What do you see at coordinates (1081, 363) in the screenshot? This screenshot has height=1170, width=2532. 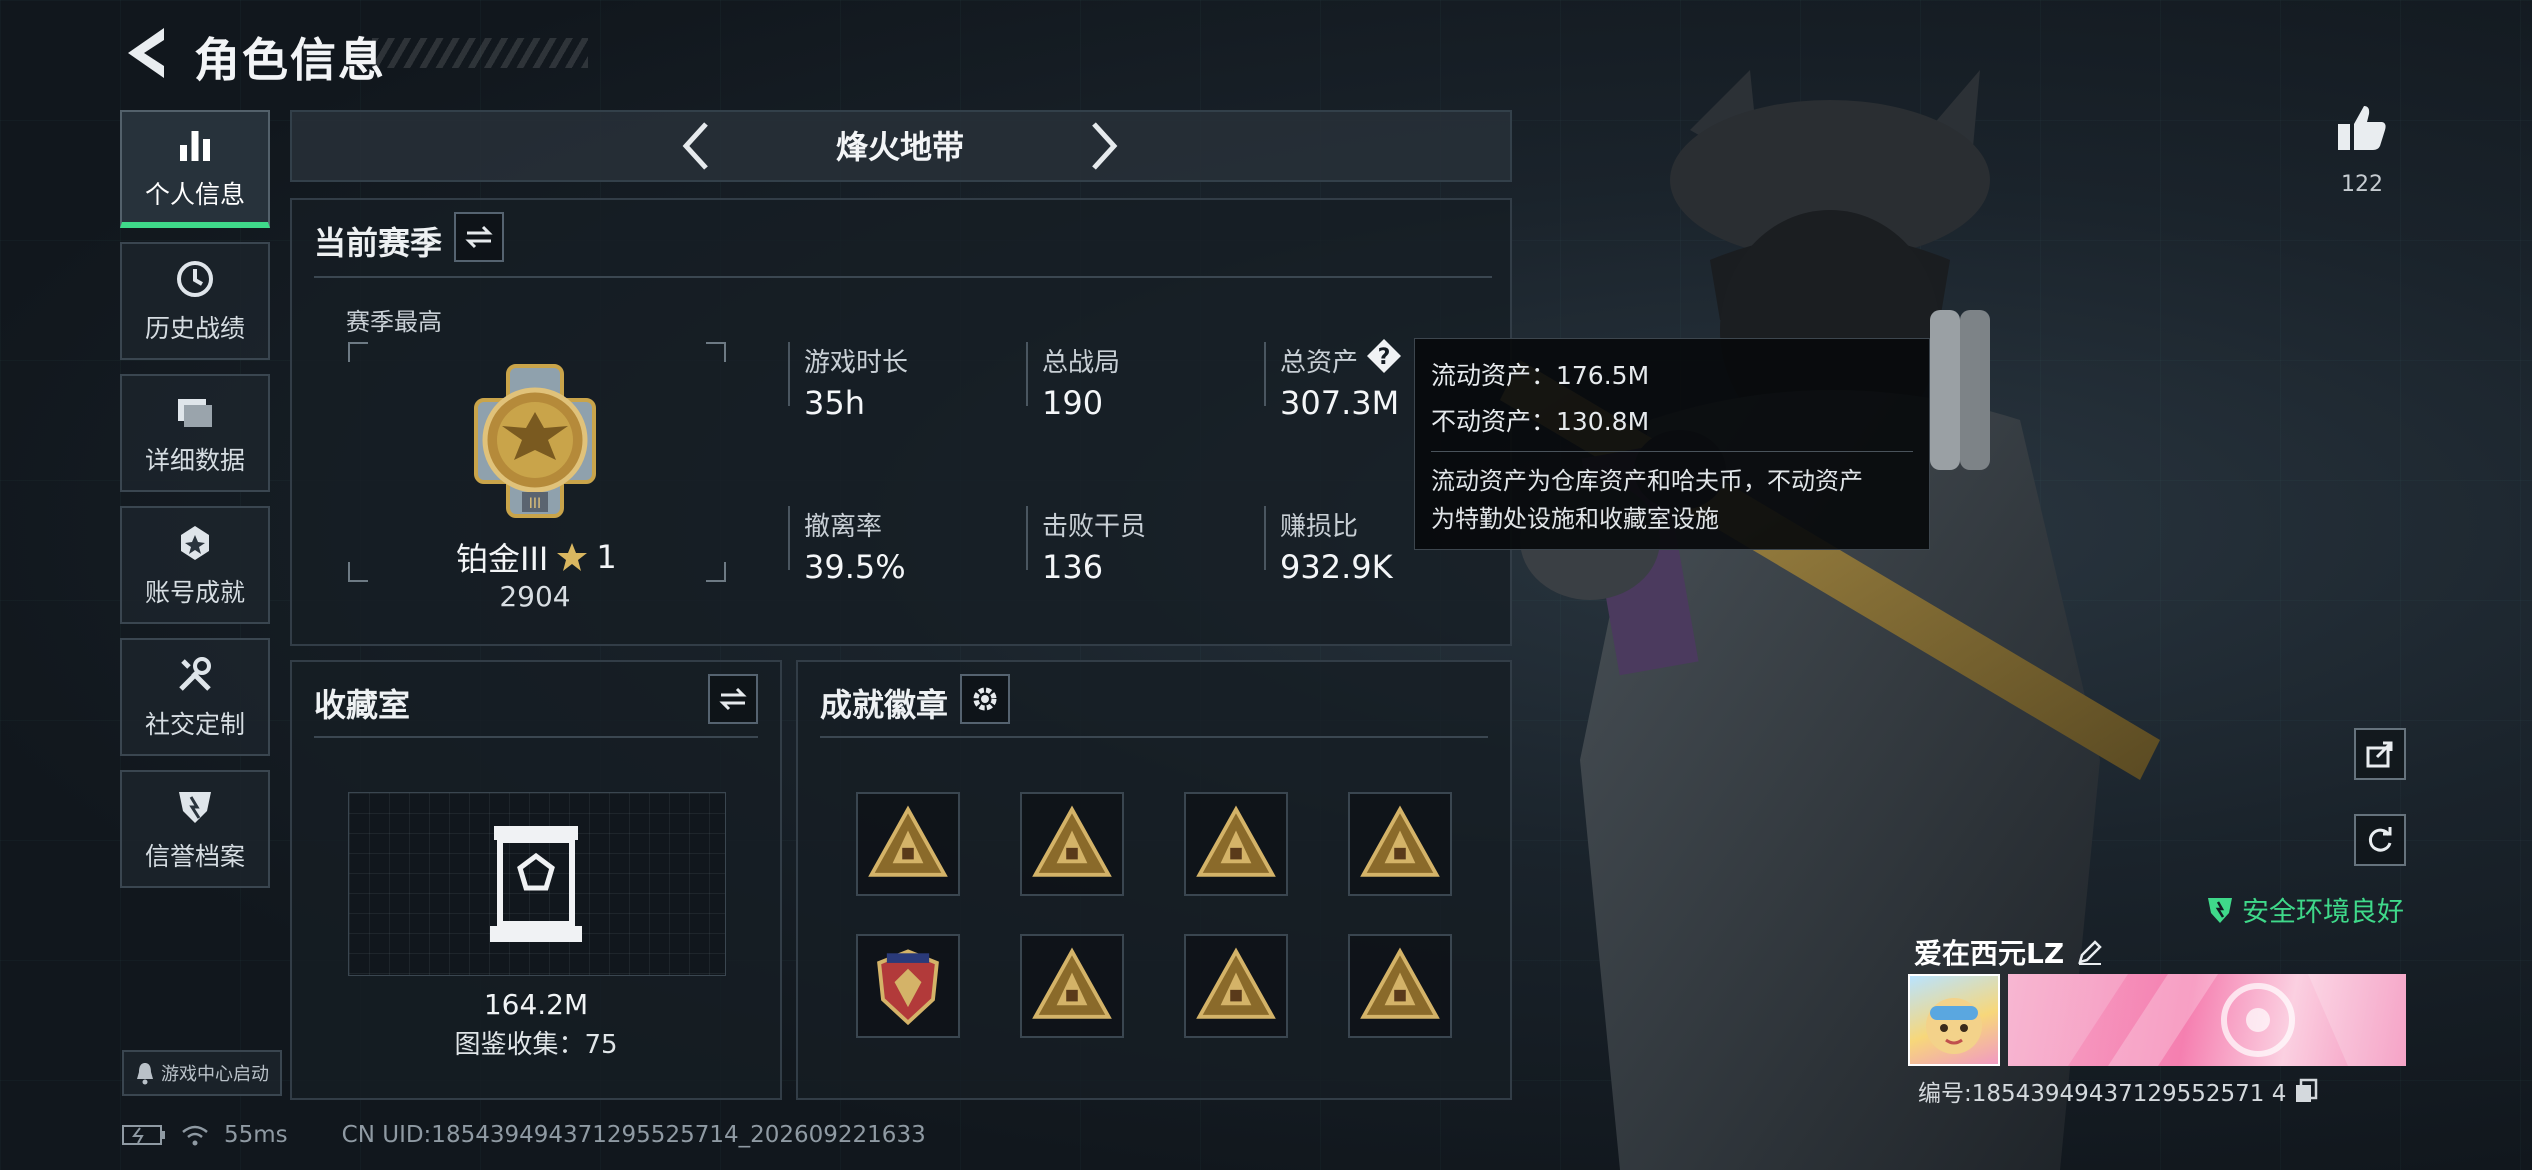 I see `stat-label: 总战局` at bounding box center [1081, 363].